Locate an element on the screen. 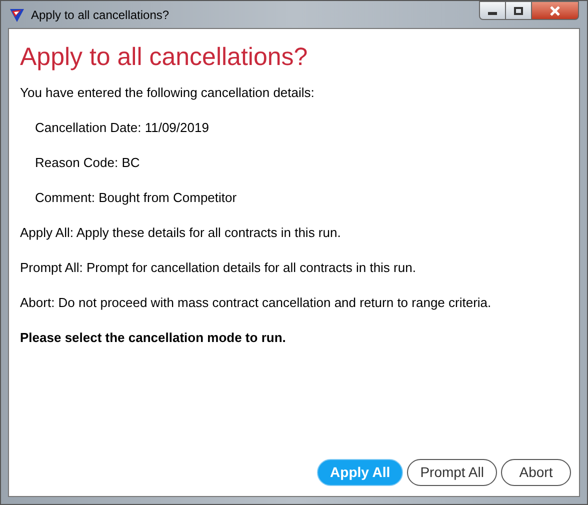  body-text: Apply All: Apply these details for all contracts in this run. is located at coordinates (181, 233).